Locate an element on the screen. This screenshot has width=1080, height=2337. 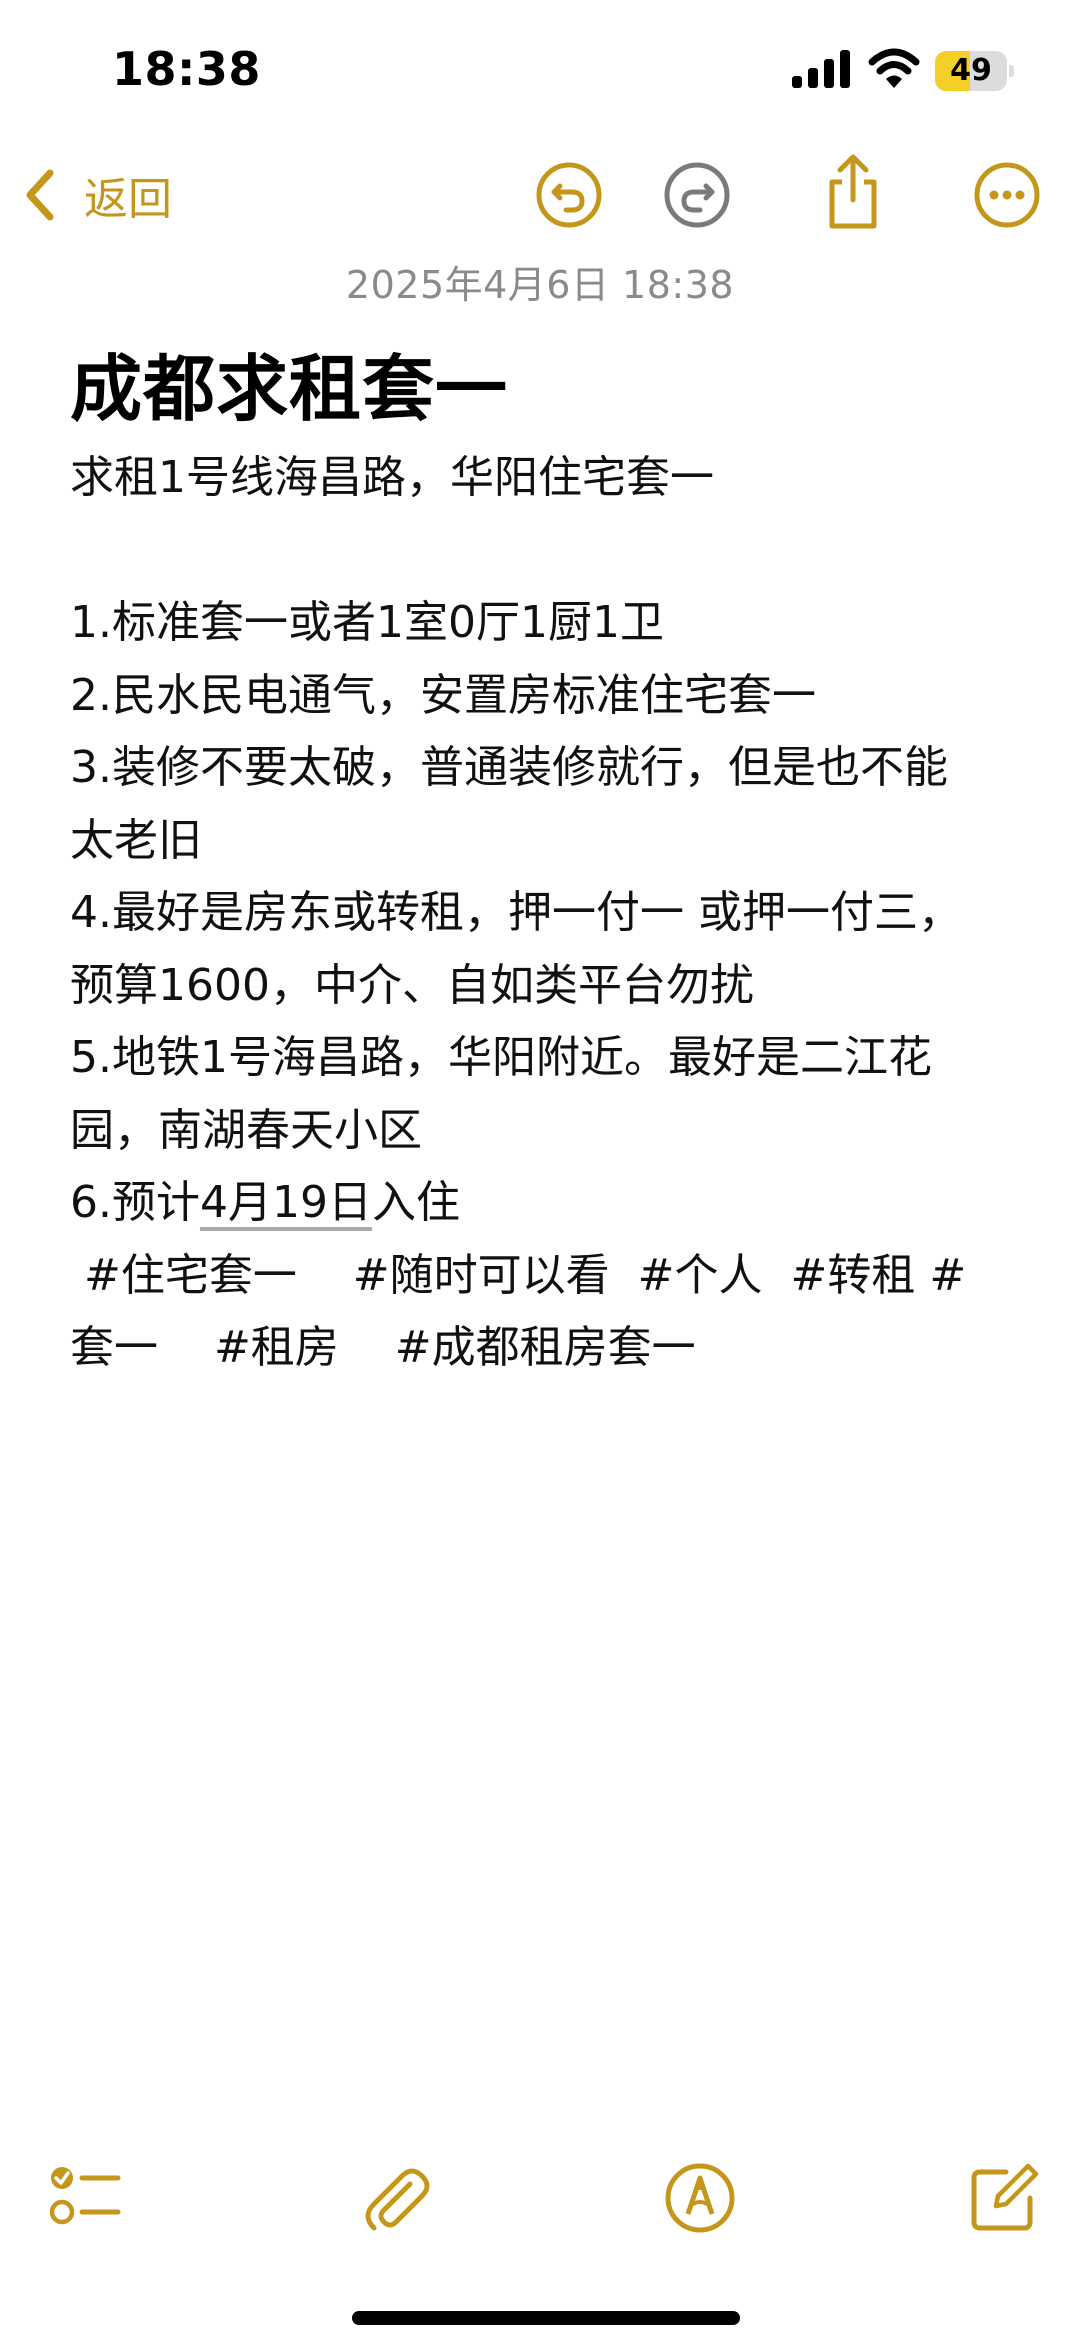
checklist-icon is located at coordinates (84, 2198).